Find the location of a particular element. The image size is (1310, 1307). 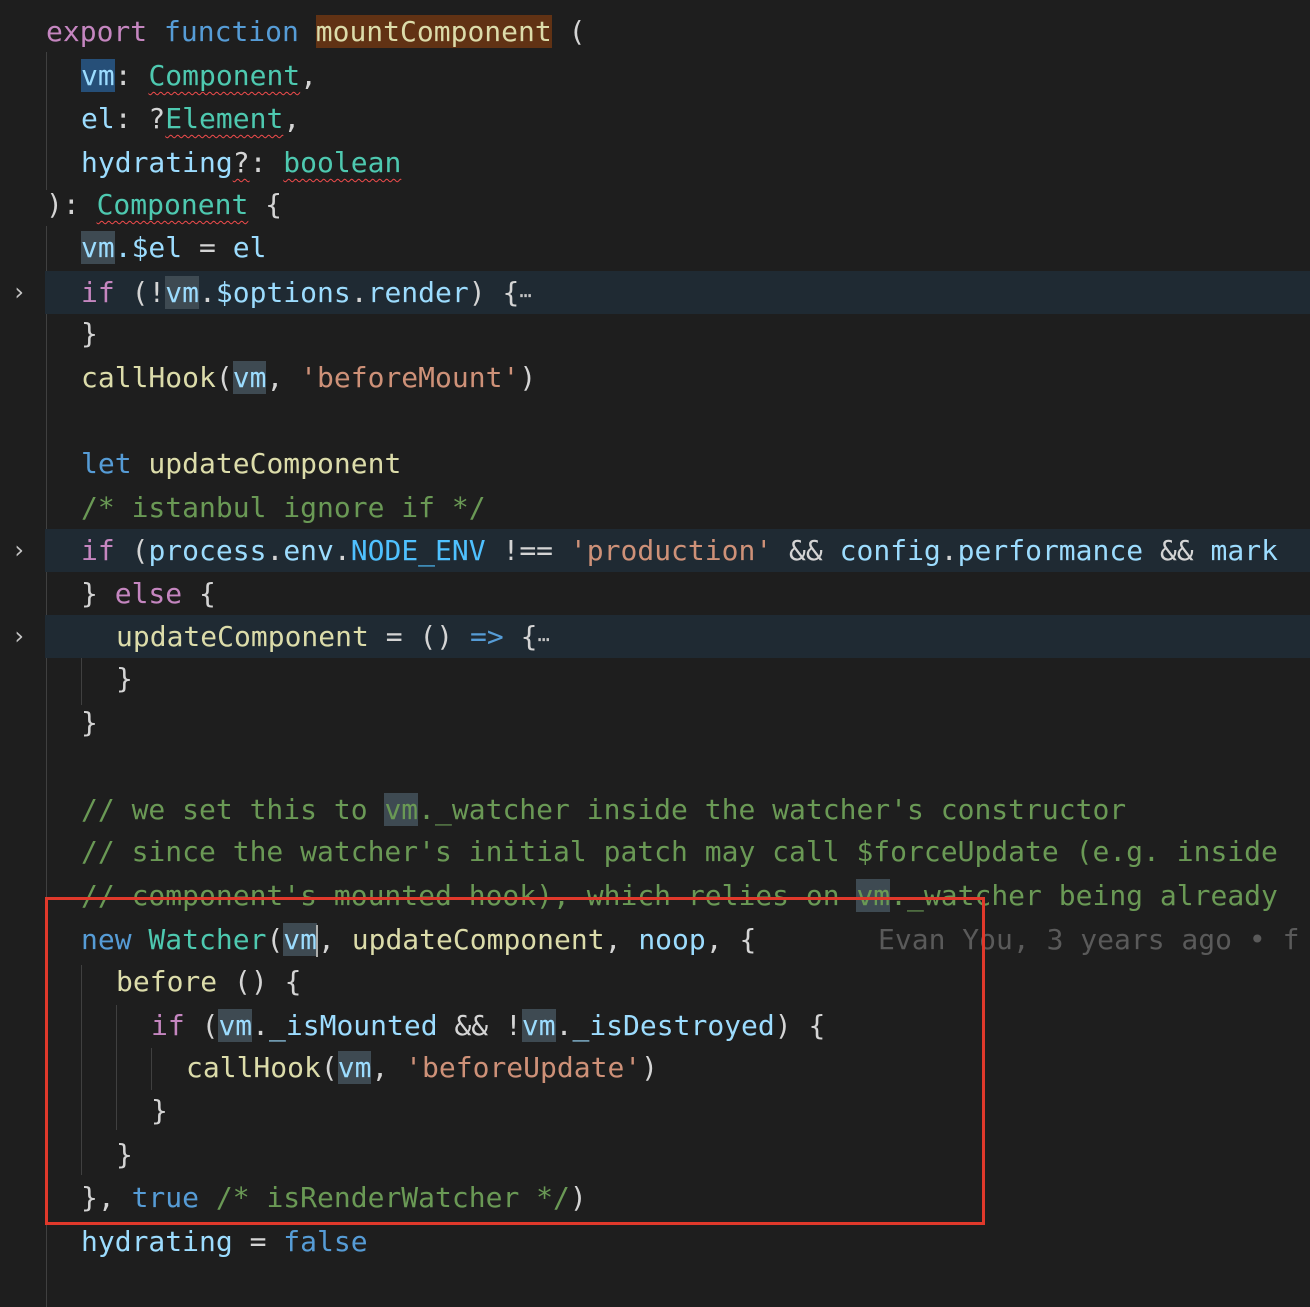

code-line-25: callHook(vm, 'beforeUpdate') is located at coordinates (655, 1067).